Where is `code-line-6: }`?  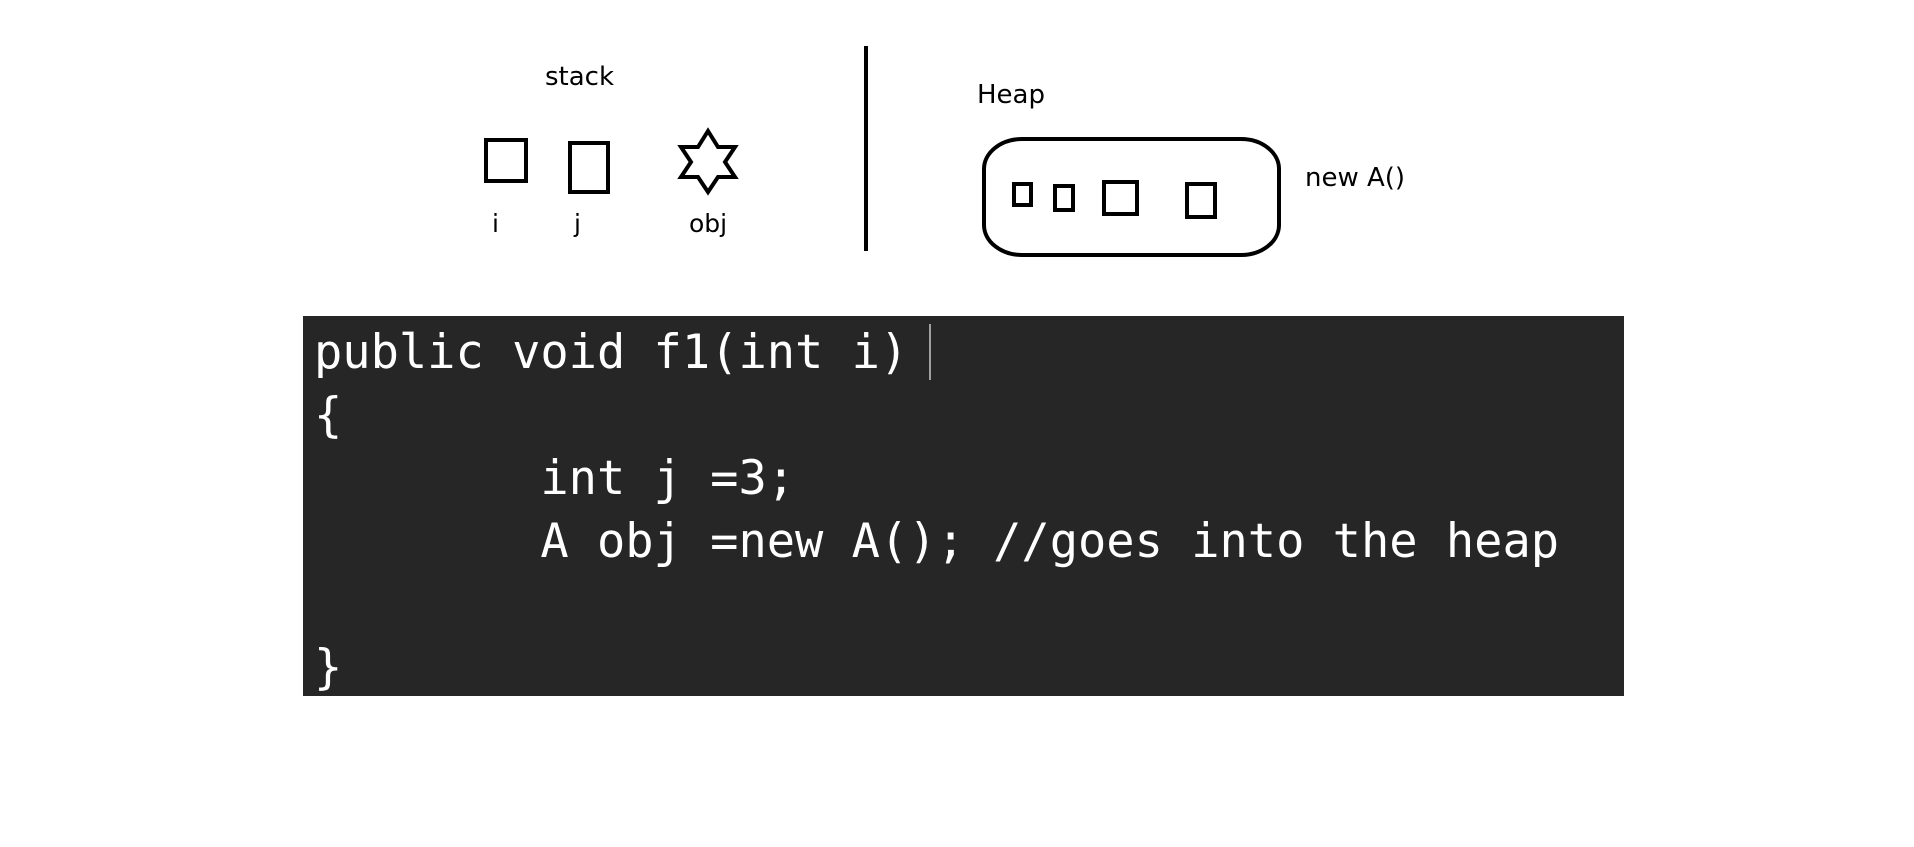 code-line-6: } is located at coordinates (328, 667).